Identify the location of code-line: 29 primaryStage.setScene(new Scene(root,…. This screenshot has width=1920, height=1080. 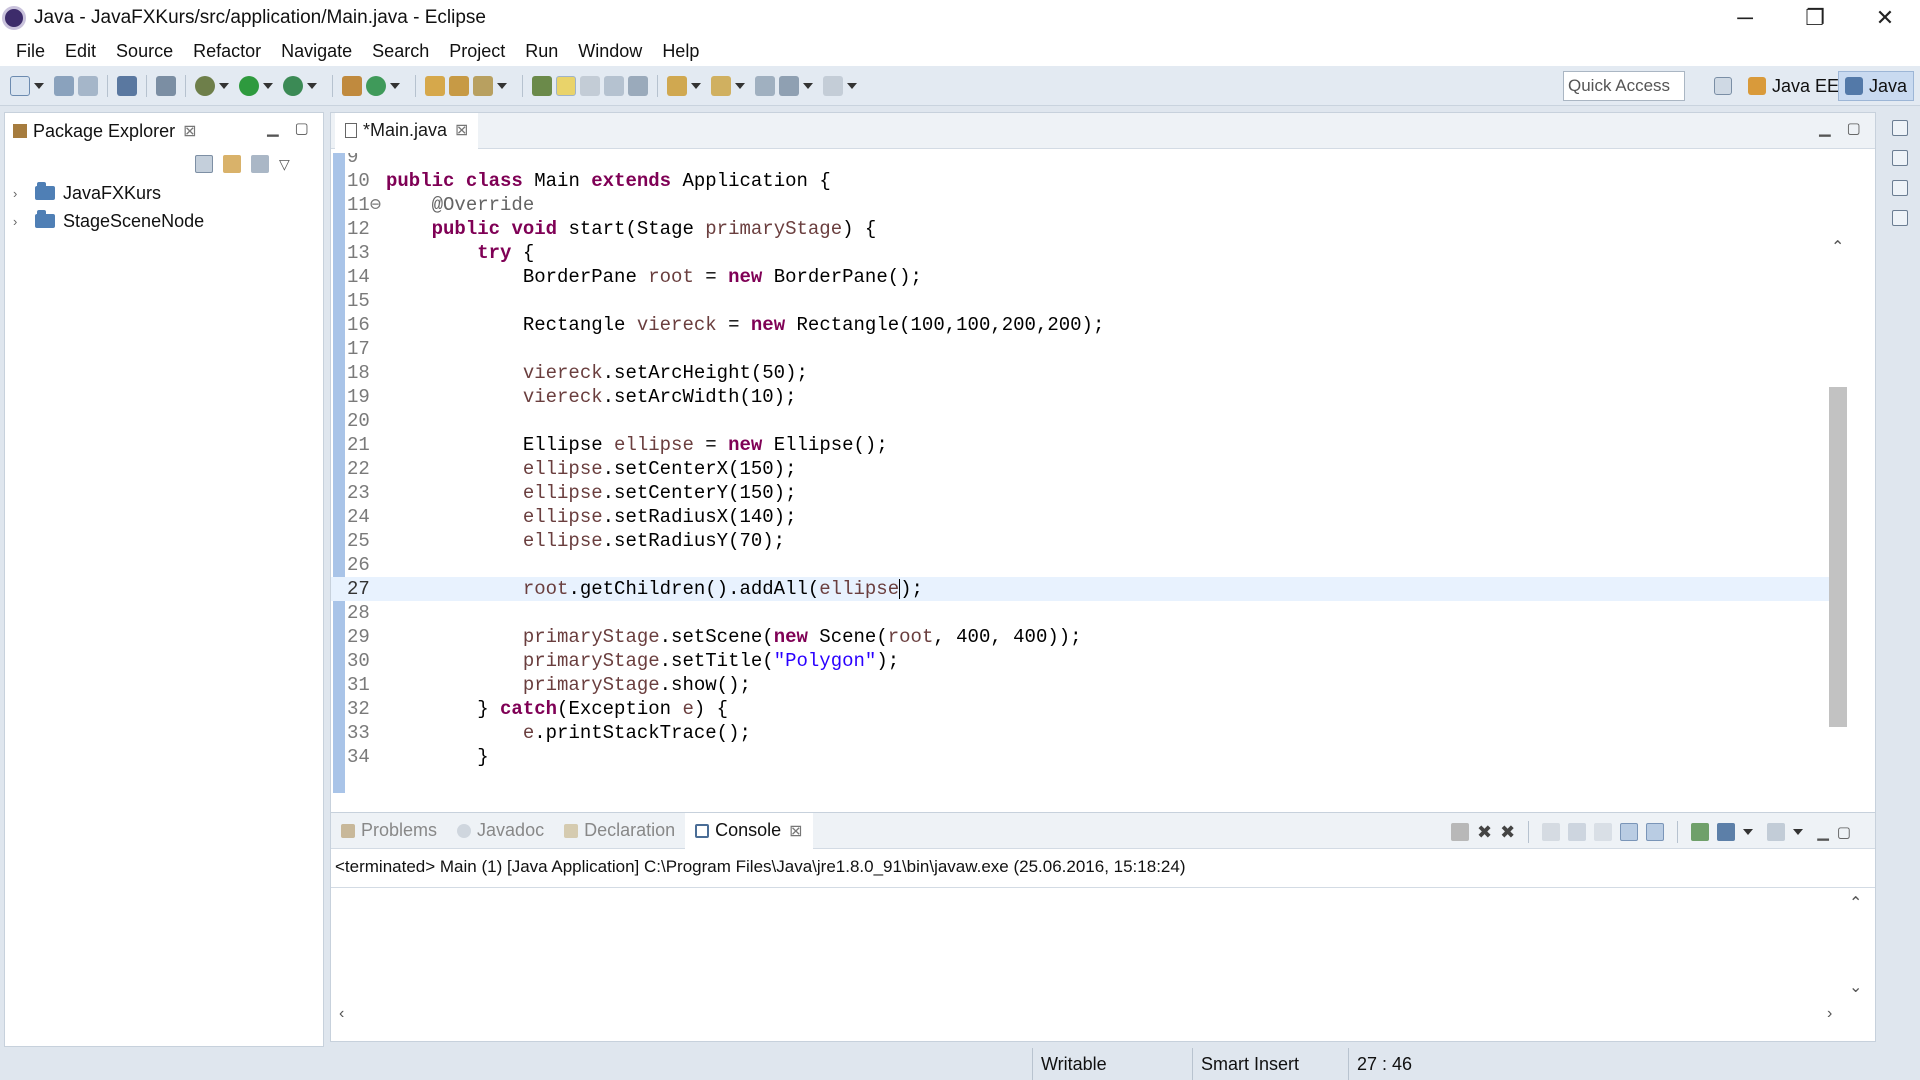
(1081, 637).